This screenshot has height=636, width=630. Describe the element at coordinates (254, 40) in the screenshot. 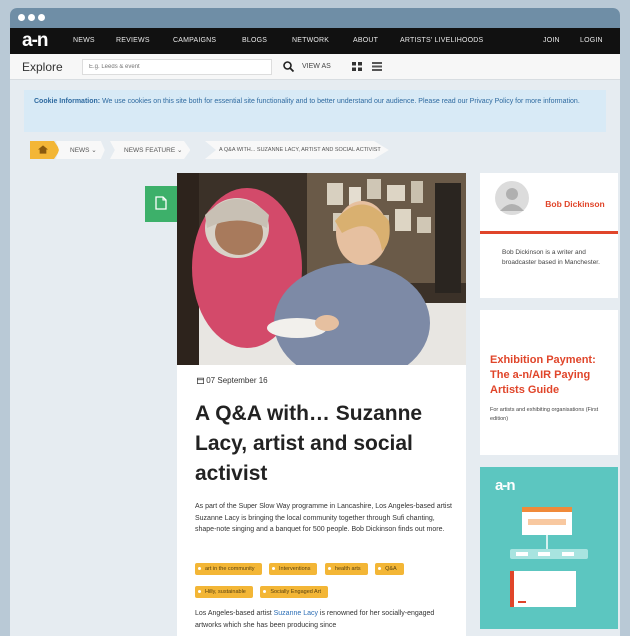

I see `nav-item-blogs: BLOGS` at that location.